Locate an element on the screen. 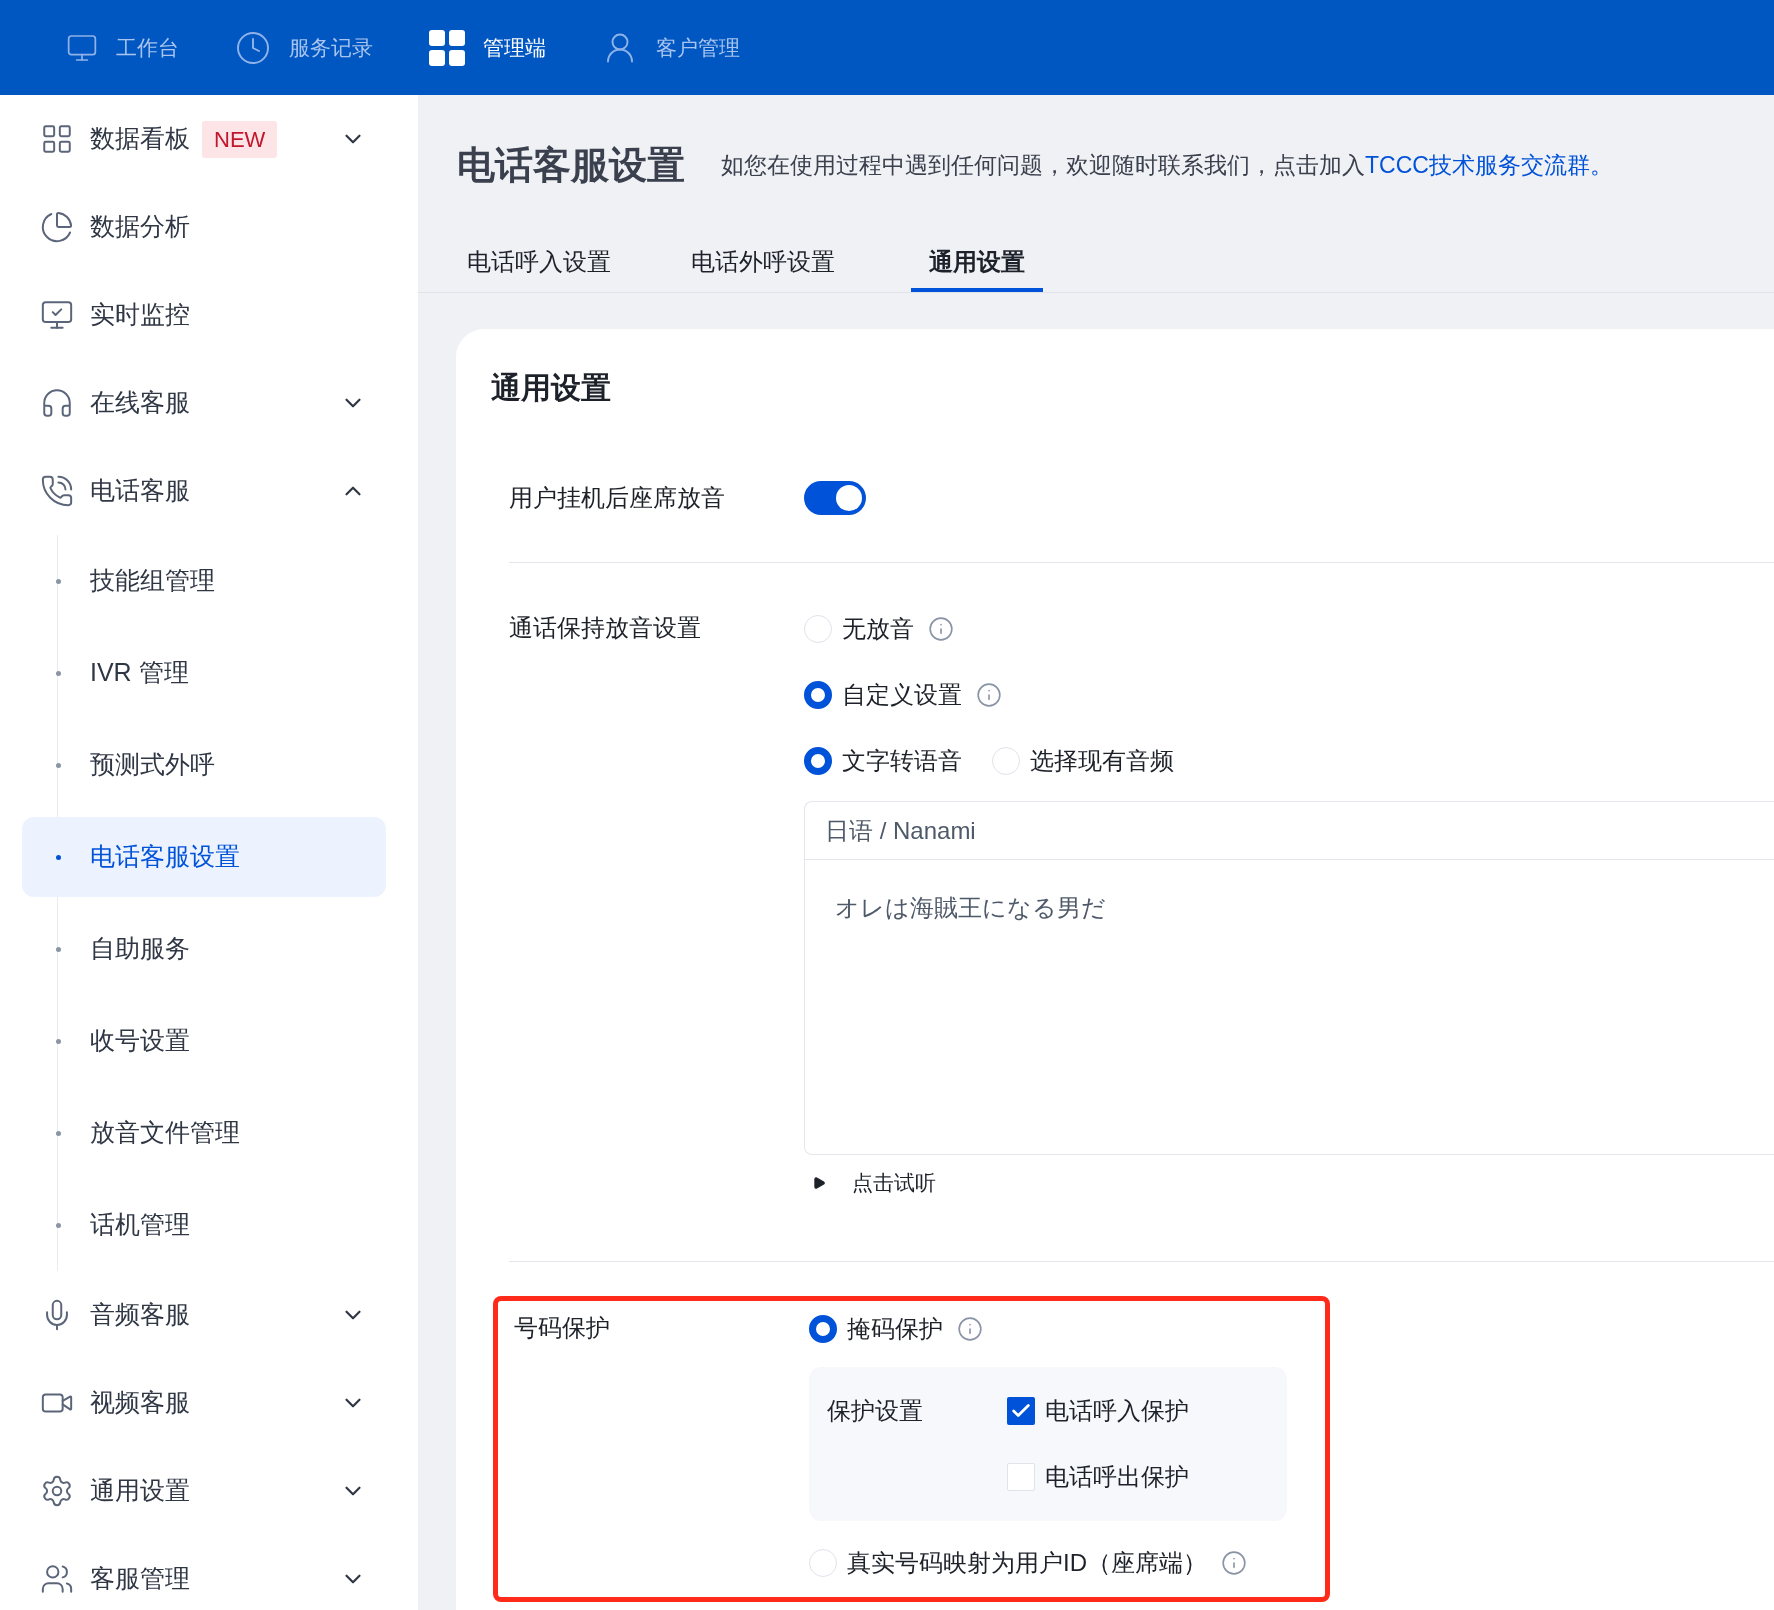  settings-icon is located at coordinates (57, 1491).